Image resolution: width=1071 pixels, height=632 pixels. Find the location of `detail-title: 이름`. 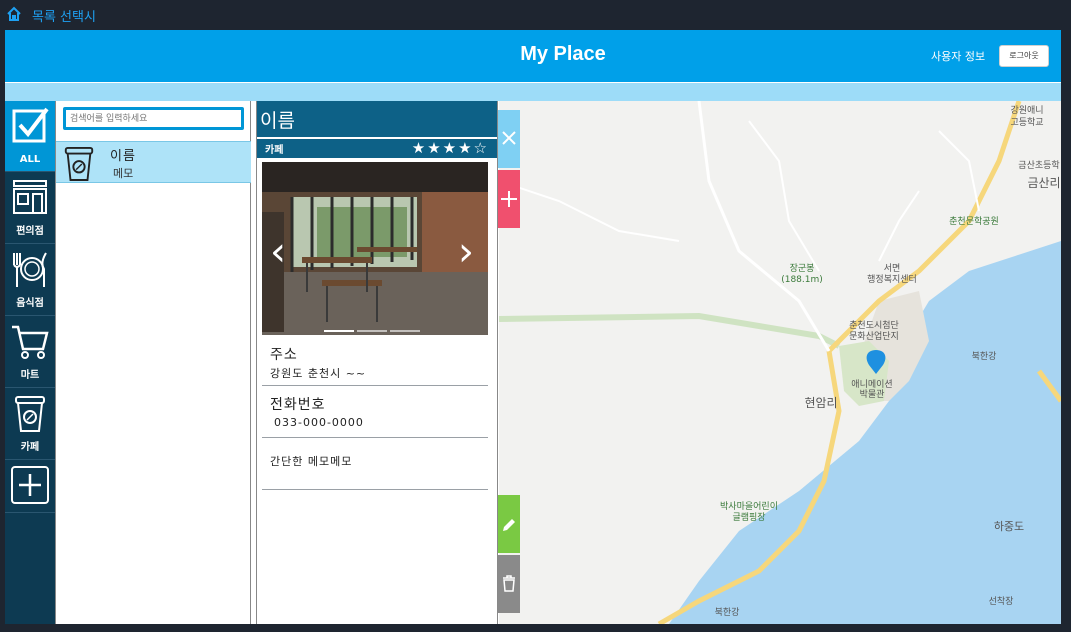

detail-title: 이름 is located at coordinates (377, 119).